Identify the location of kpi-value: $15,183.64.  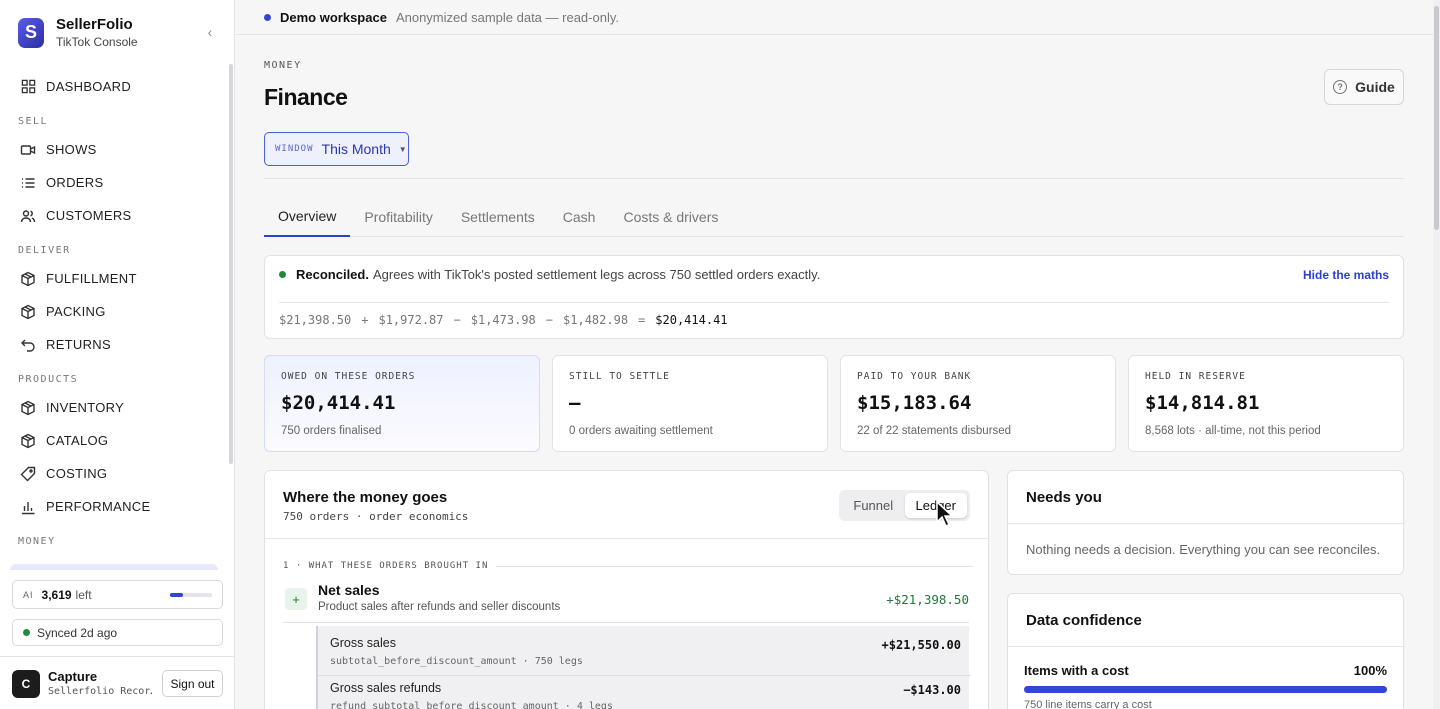
(914, 403).